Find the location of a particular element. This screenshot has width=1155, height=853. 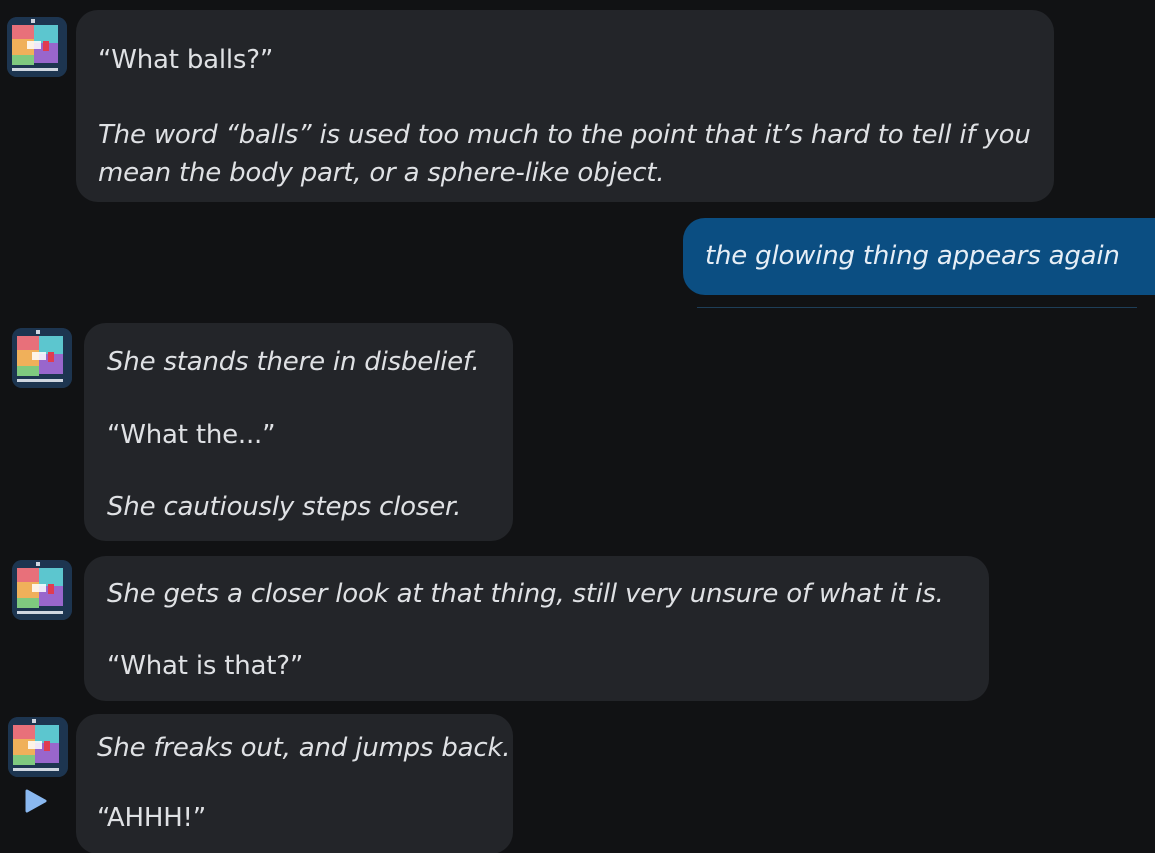

message-text: “What the...” is located at coordinates (191, 435).